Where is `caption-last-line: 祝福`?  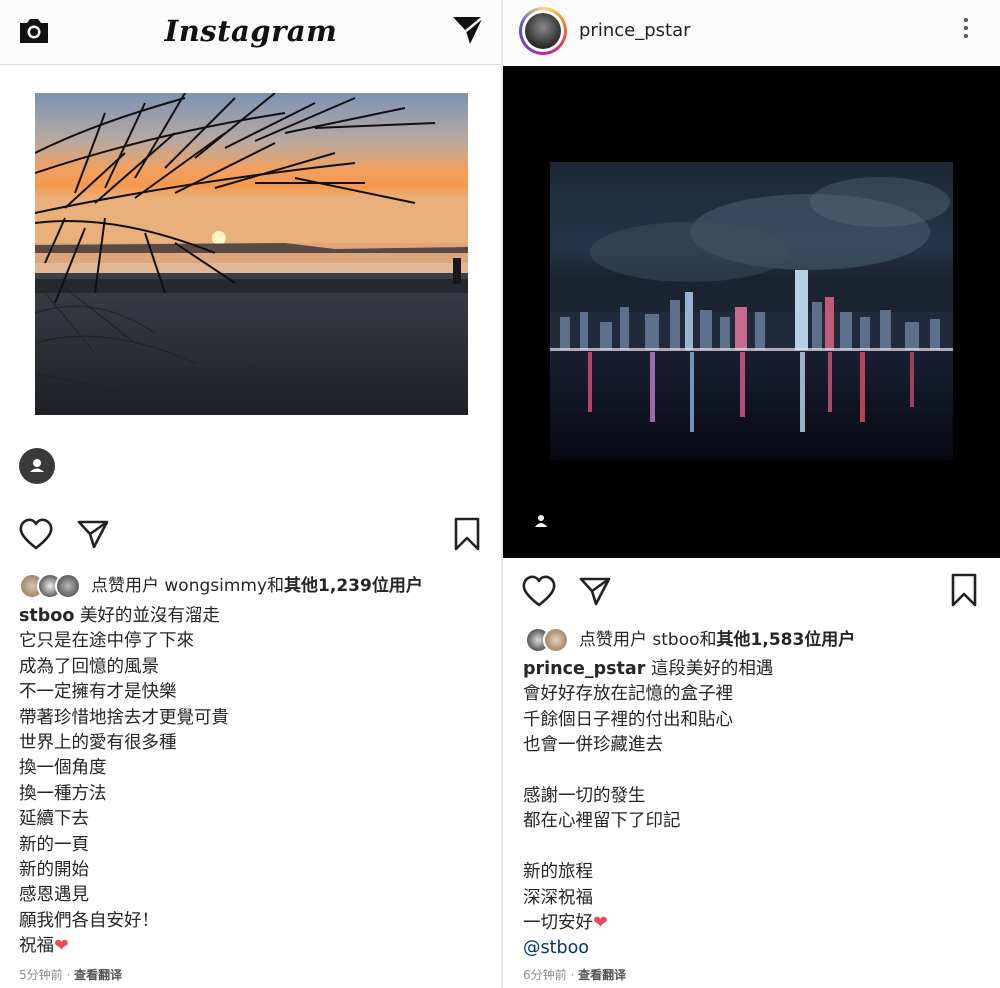
caption-last-line: 祝福 is located at coordinates (36, 946).